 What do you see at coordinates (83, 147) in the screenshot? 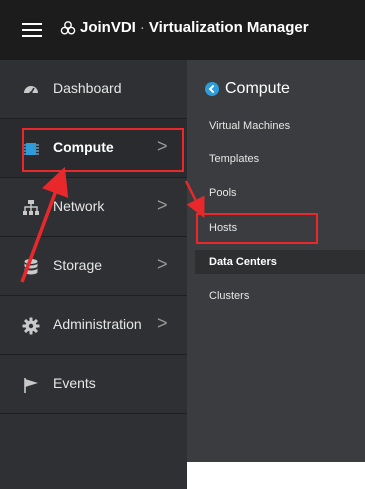
I see `sidebar-item-label: Compute` at bounding box center [83, 147].